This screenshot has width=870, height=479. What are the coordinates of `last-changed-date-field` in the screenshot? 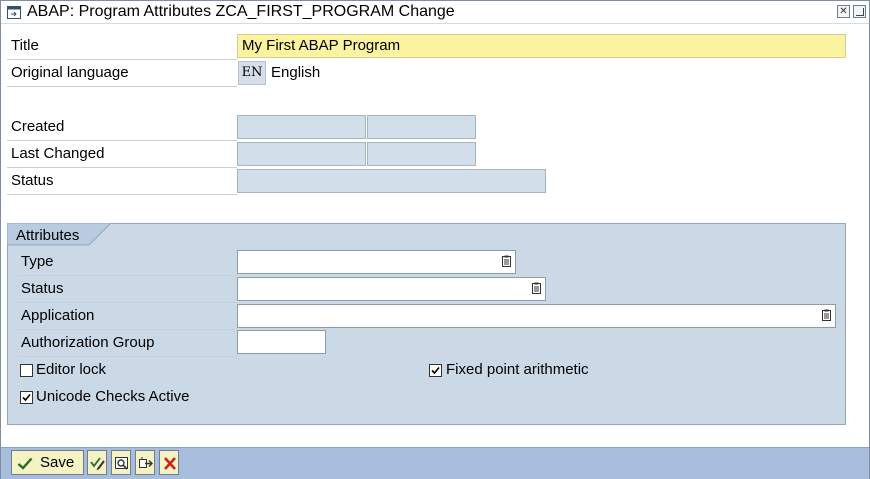 It's located at (421, 154).